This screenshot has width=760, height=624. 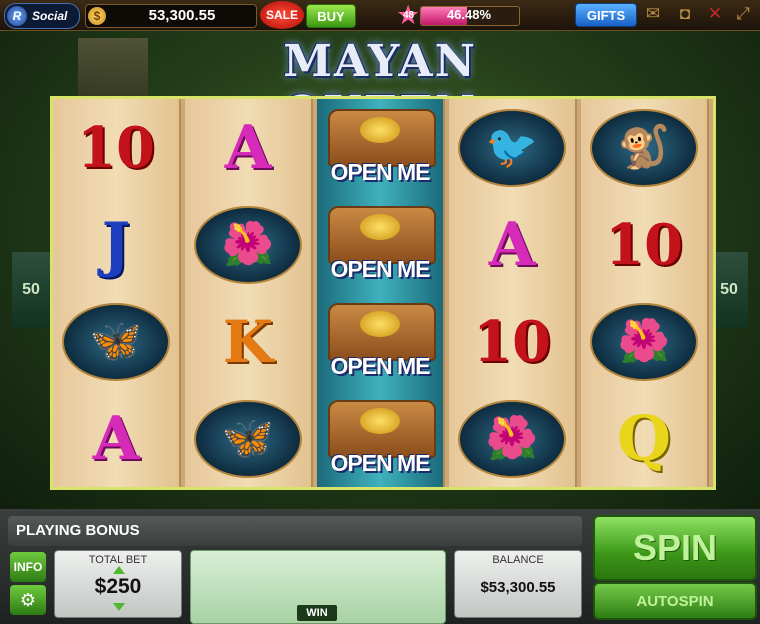 I want to click on reel-symbol: Q, so click(x=644, y=438).